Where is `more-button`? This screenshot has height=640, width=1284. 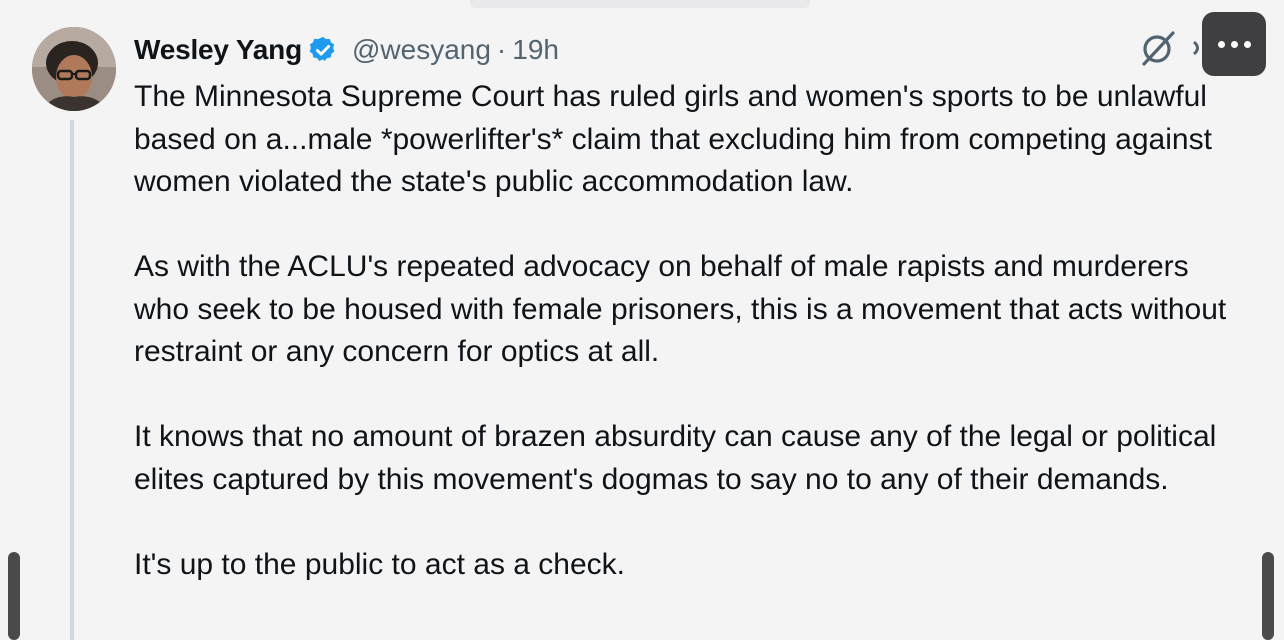 more-button is located at coordinates (1234, 44).